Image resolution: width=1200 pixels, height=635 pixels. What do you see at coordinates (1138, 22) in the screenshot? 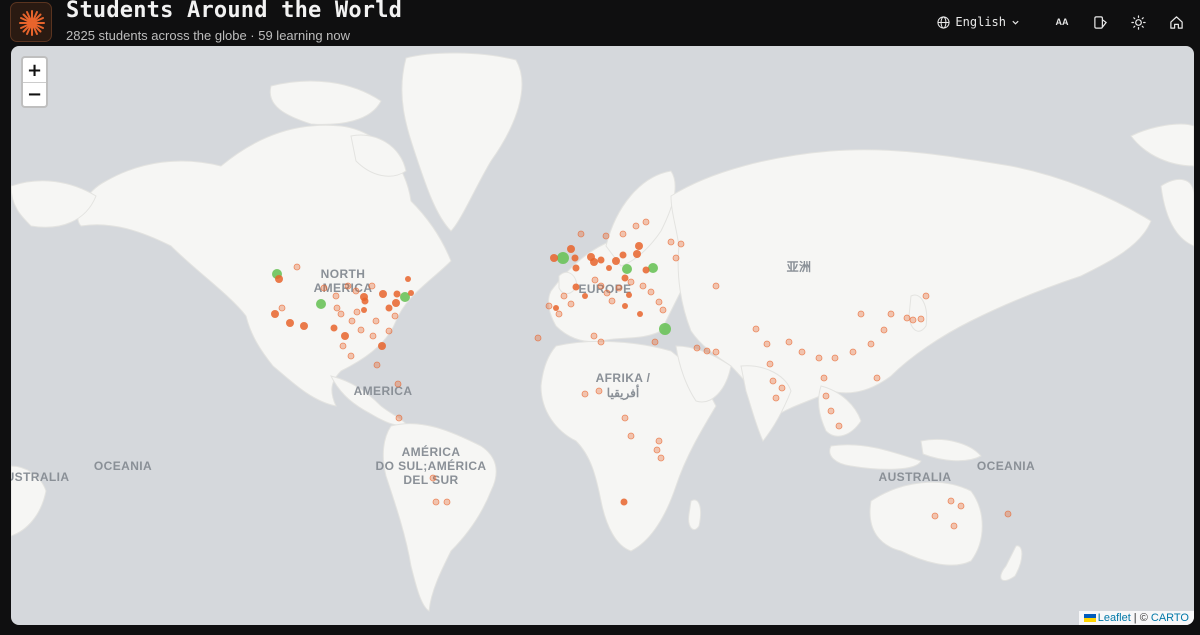
I see `theme-toggle-button` at bounding box center [1138, 22].